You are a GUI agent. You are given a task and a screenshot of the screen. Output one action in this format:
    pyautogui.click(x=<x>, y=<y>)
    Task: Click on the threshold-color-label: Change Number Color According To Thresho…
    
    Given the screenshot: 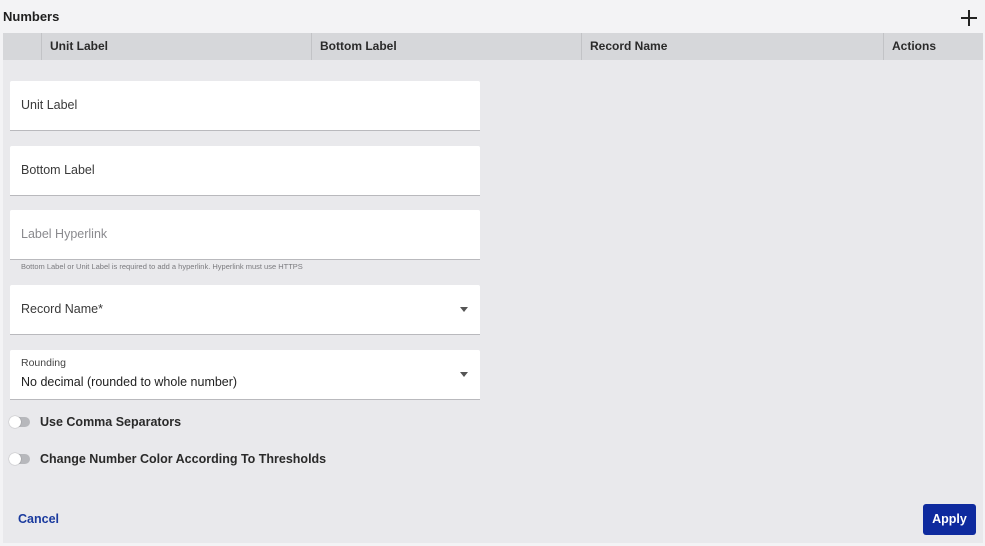 What is the action you would take?
    pyautogui.click(x=183, y=459)
    